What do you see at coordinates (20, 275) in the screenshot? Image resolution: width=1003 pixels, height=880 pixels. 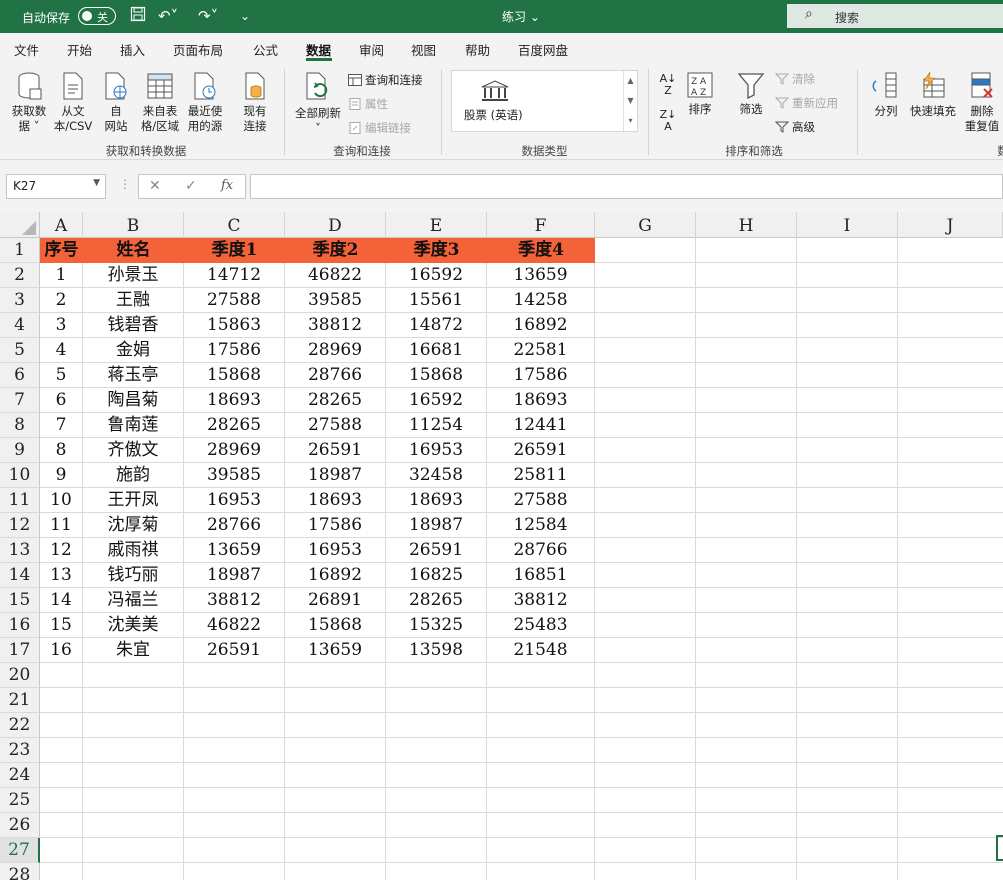 I see `row-header-2: 2` at bounding box center [20, 275].